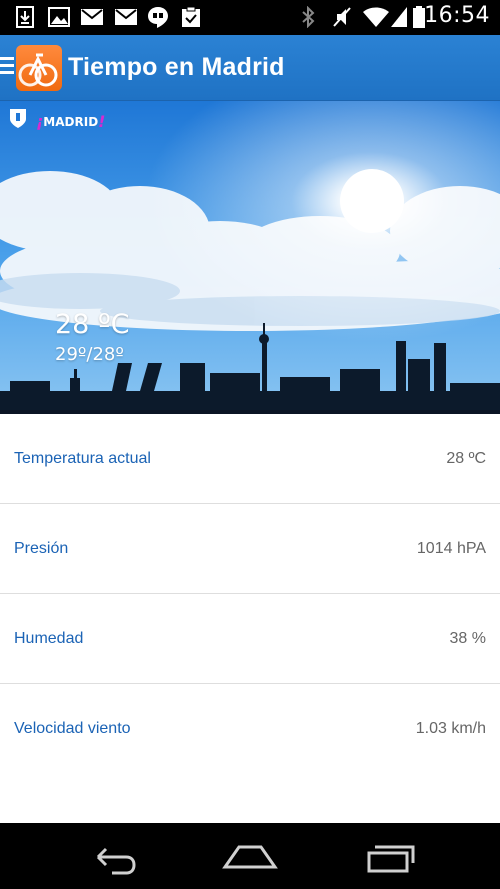 Image resolution: width=500 pixels, height=889 pixels. I want to click on home-icon, so click(250, 857).